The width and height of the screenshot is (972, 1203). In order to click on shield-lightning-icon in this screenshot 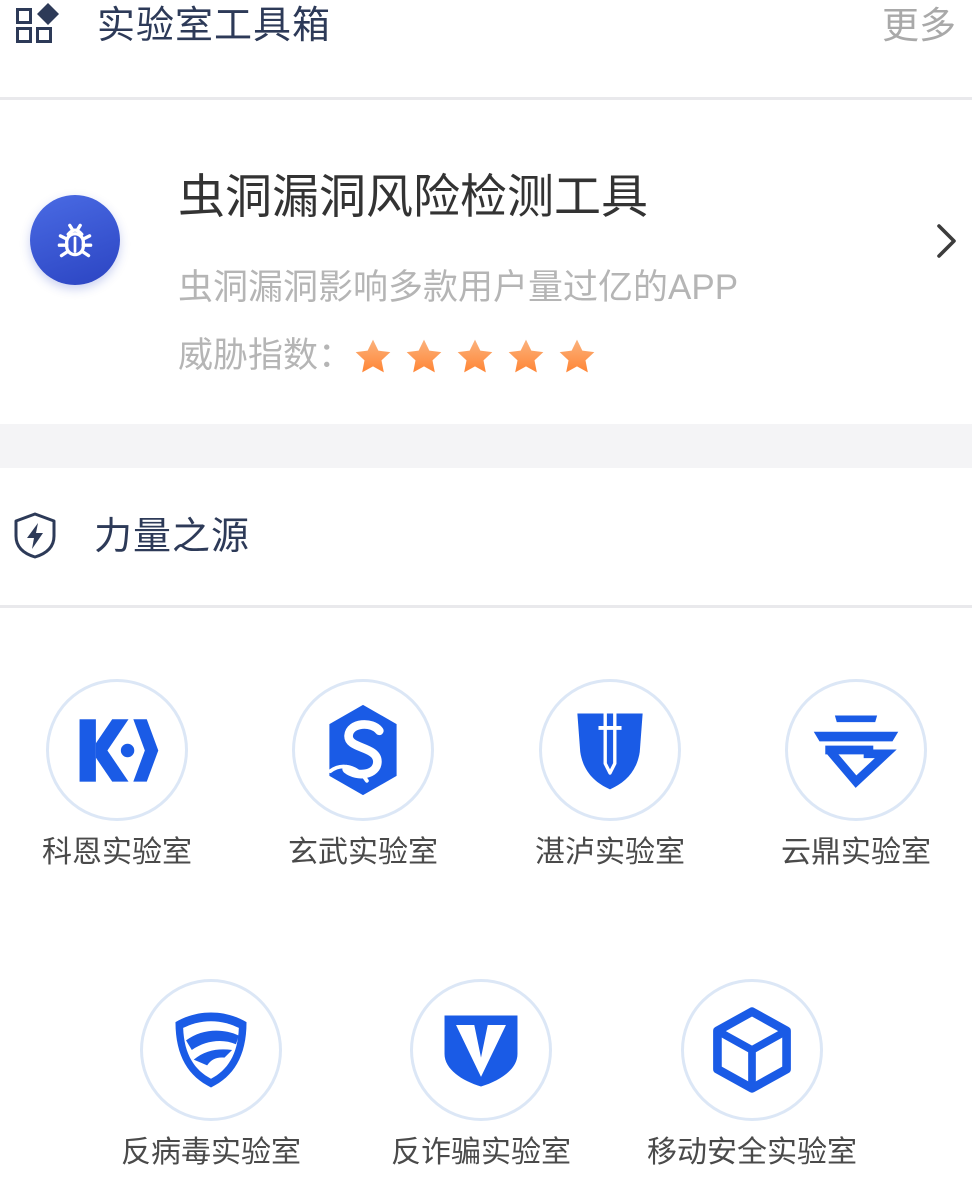, I will do `click(35, 535)`.